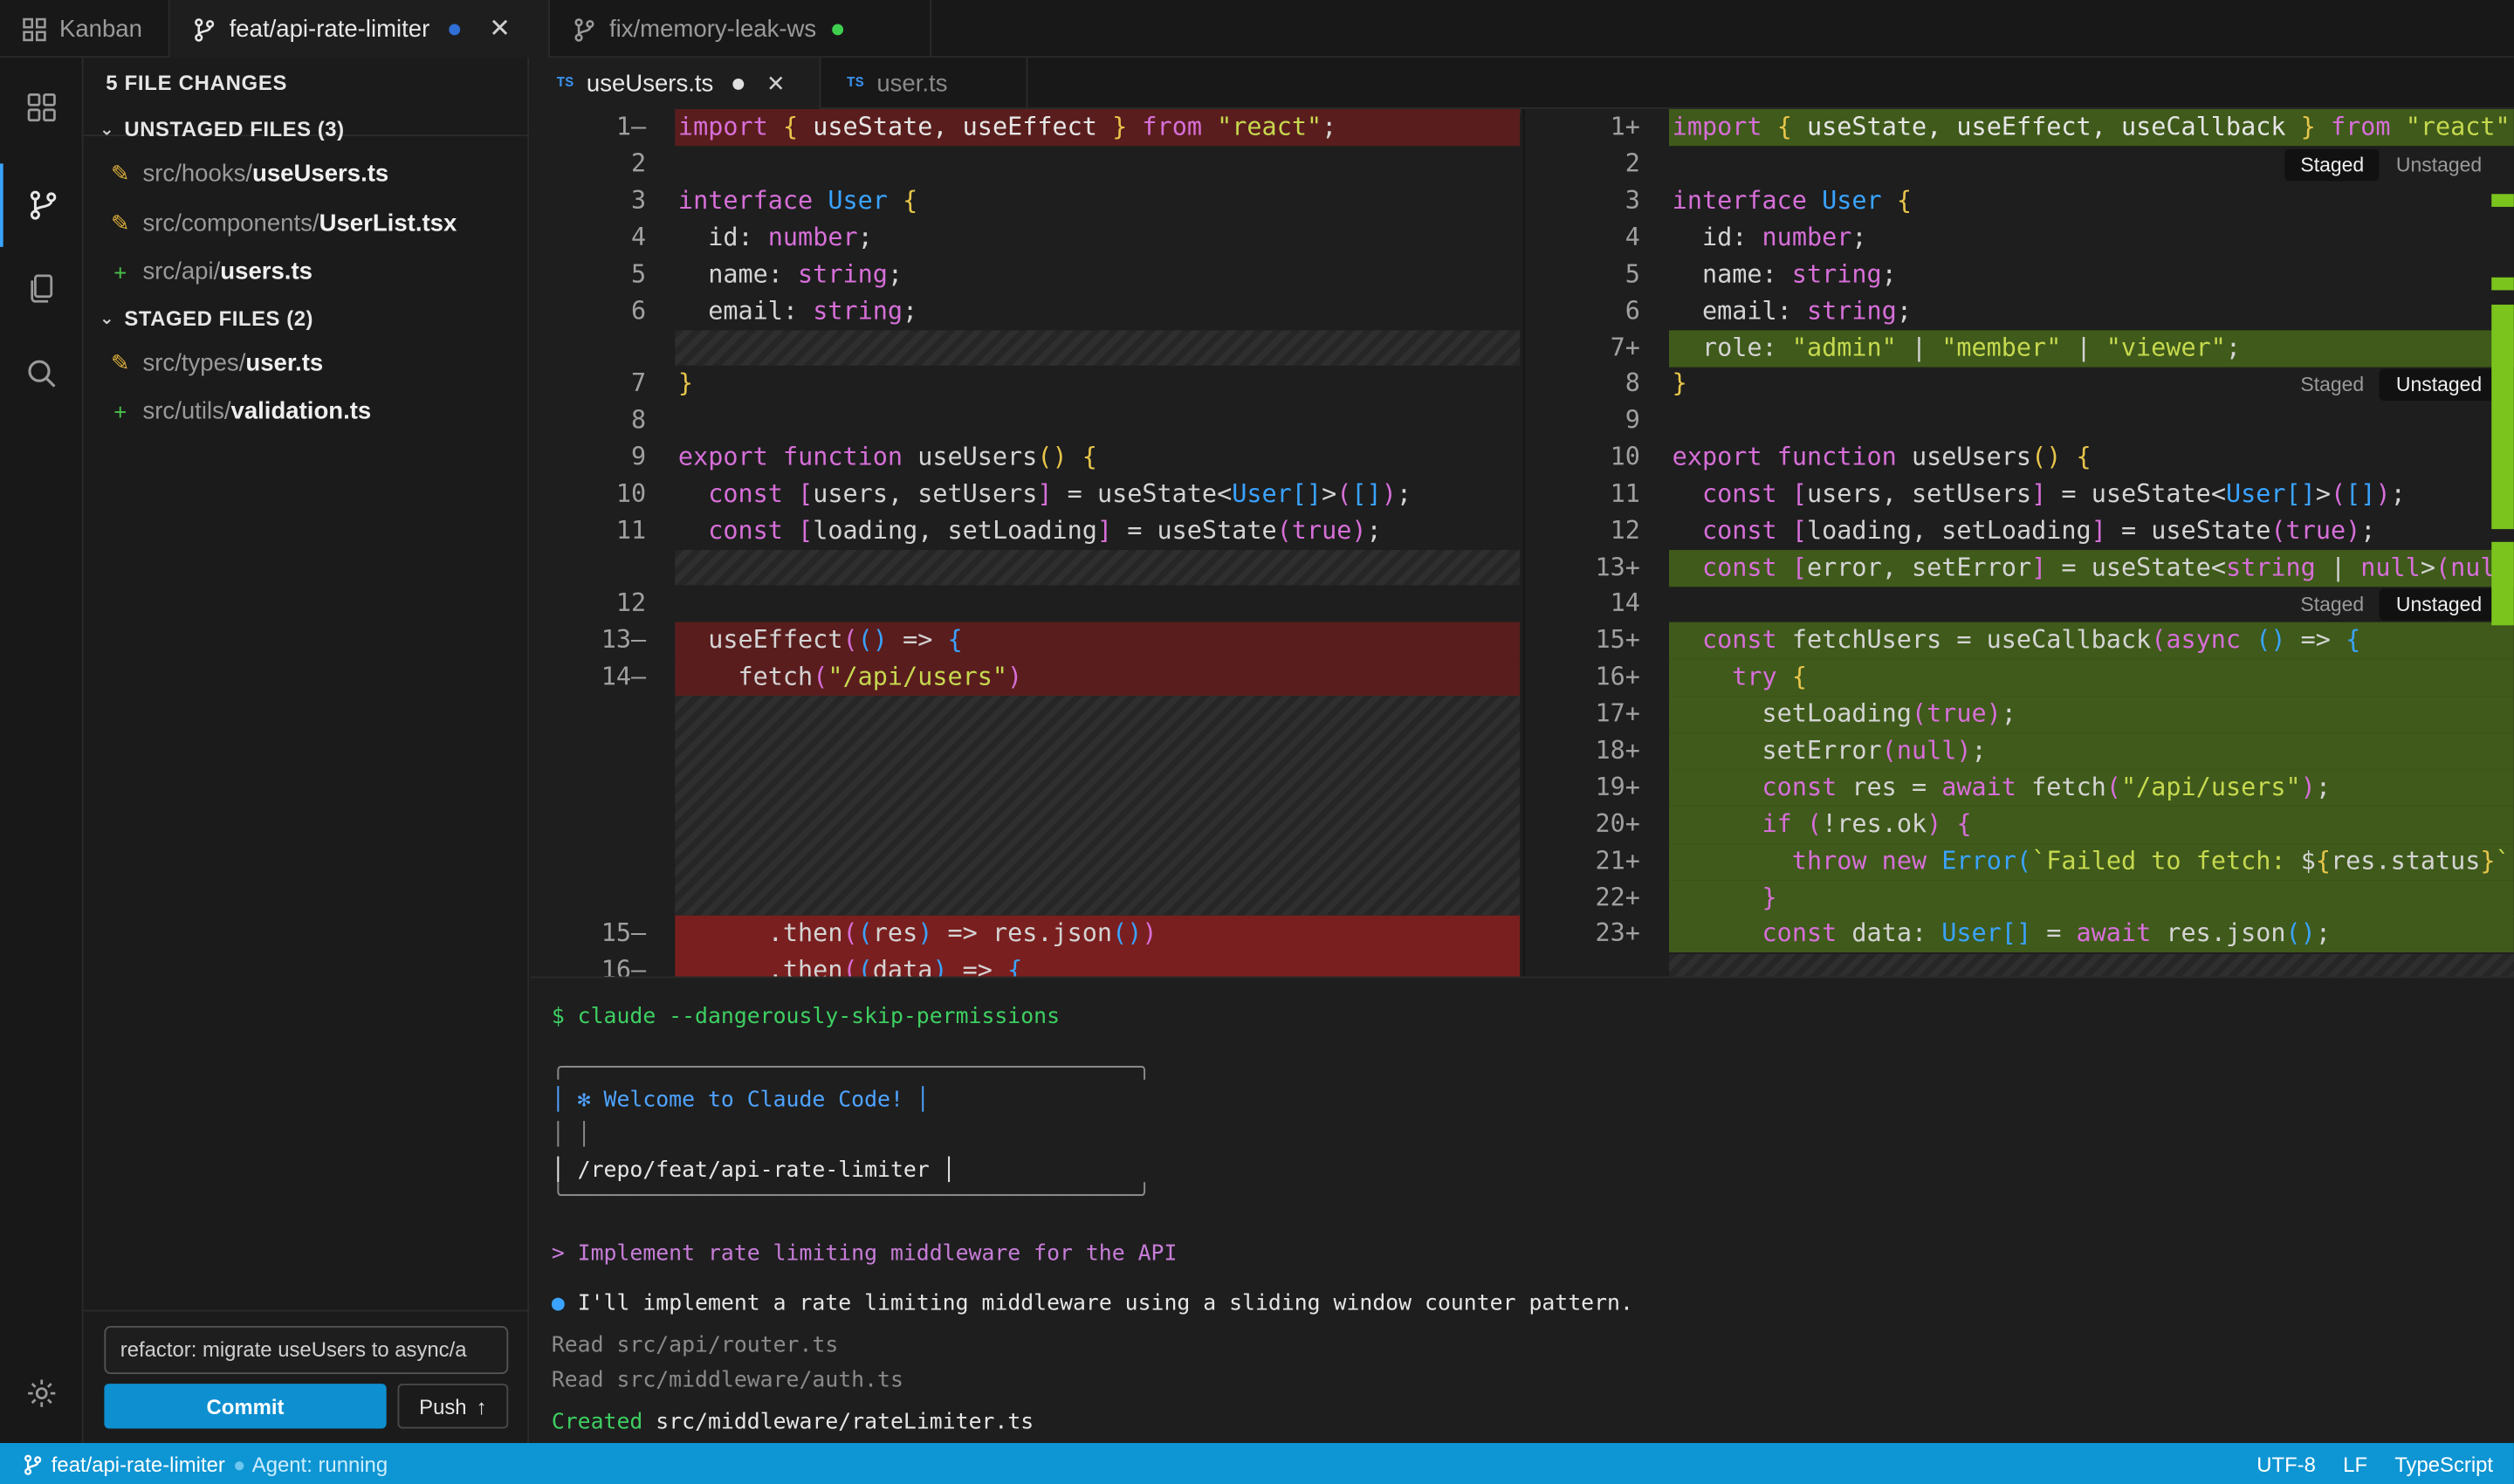 This screenshot has width=2514, height=1484. I want to click on commit-message-input: refactor: migrate useUsers to async/a, so click(306, 1350).